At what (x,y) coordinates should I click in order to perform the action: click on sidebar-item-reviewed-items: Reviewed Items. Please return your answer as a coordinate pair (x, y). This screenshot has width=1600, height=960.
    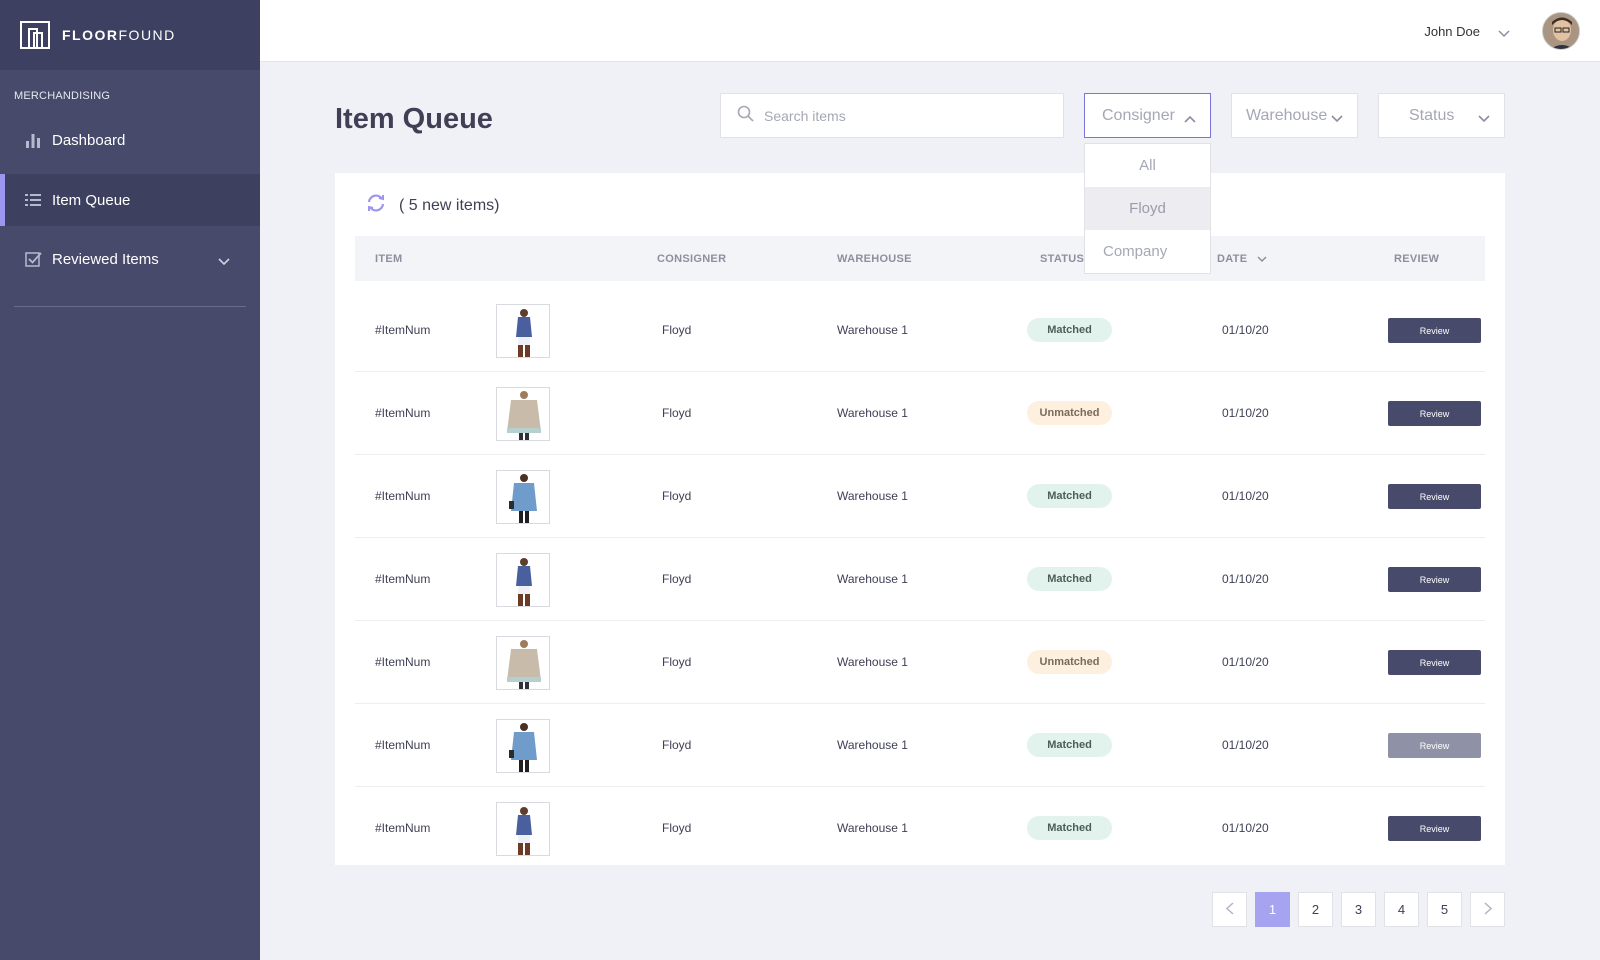
    Looking at the image, I should click on (130, 259).